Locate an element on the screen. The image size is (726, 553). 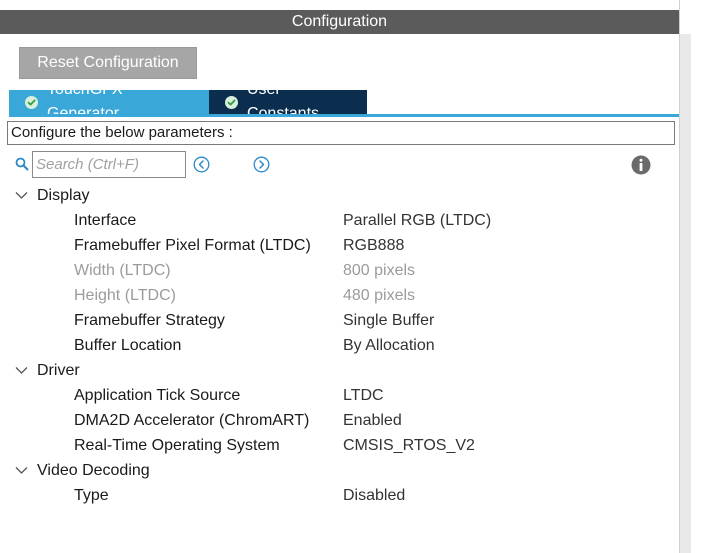
param-value: LTDC is located at coordinates (363, 395).